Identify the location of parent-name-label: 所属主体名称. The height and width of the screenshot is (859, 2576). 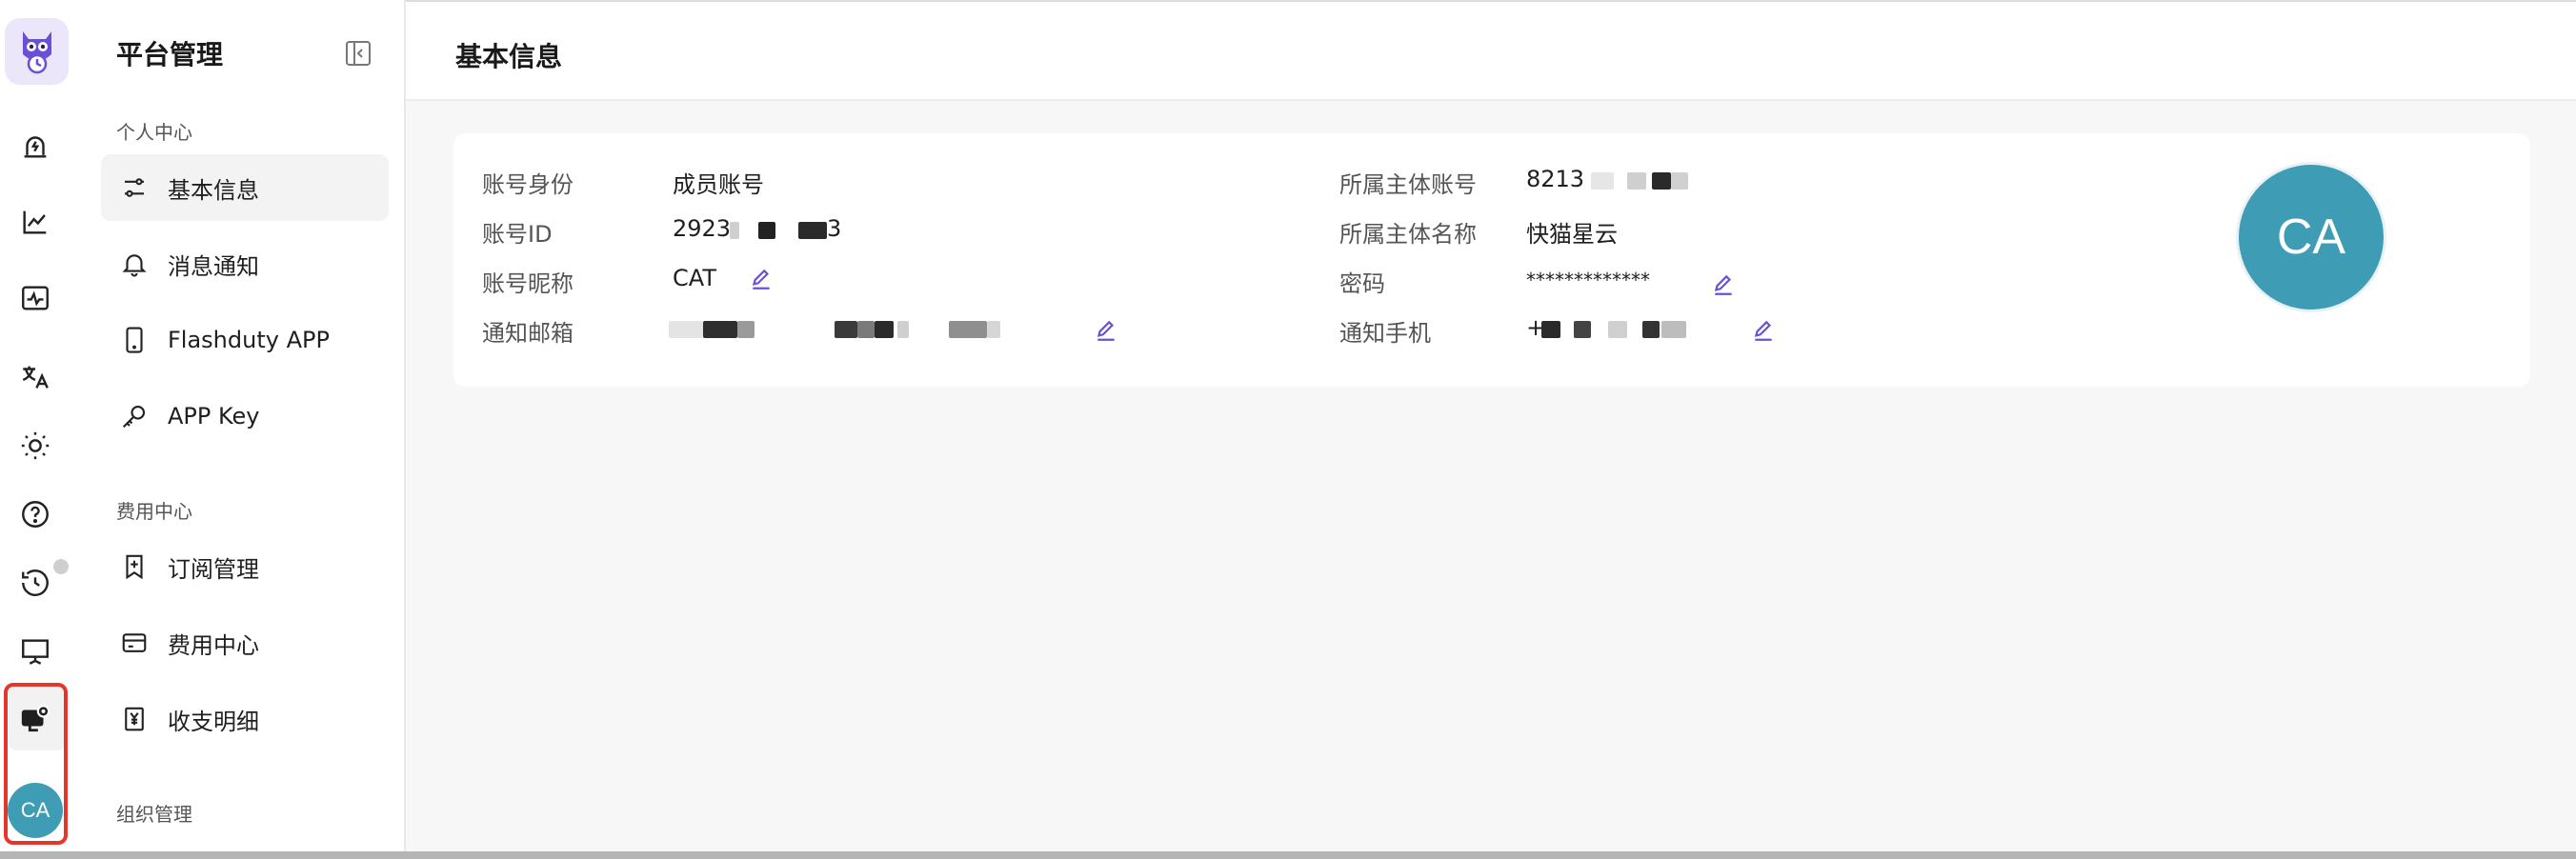
(1408, 234).